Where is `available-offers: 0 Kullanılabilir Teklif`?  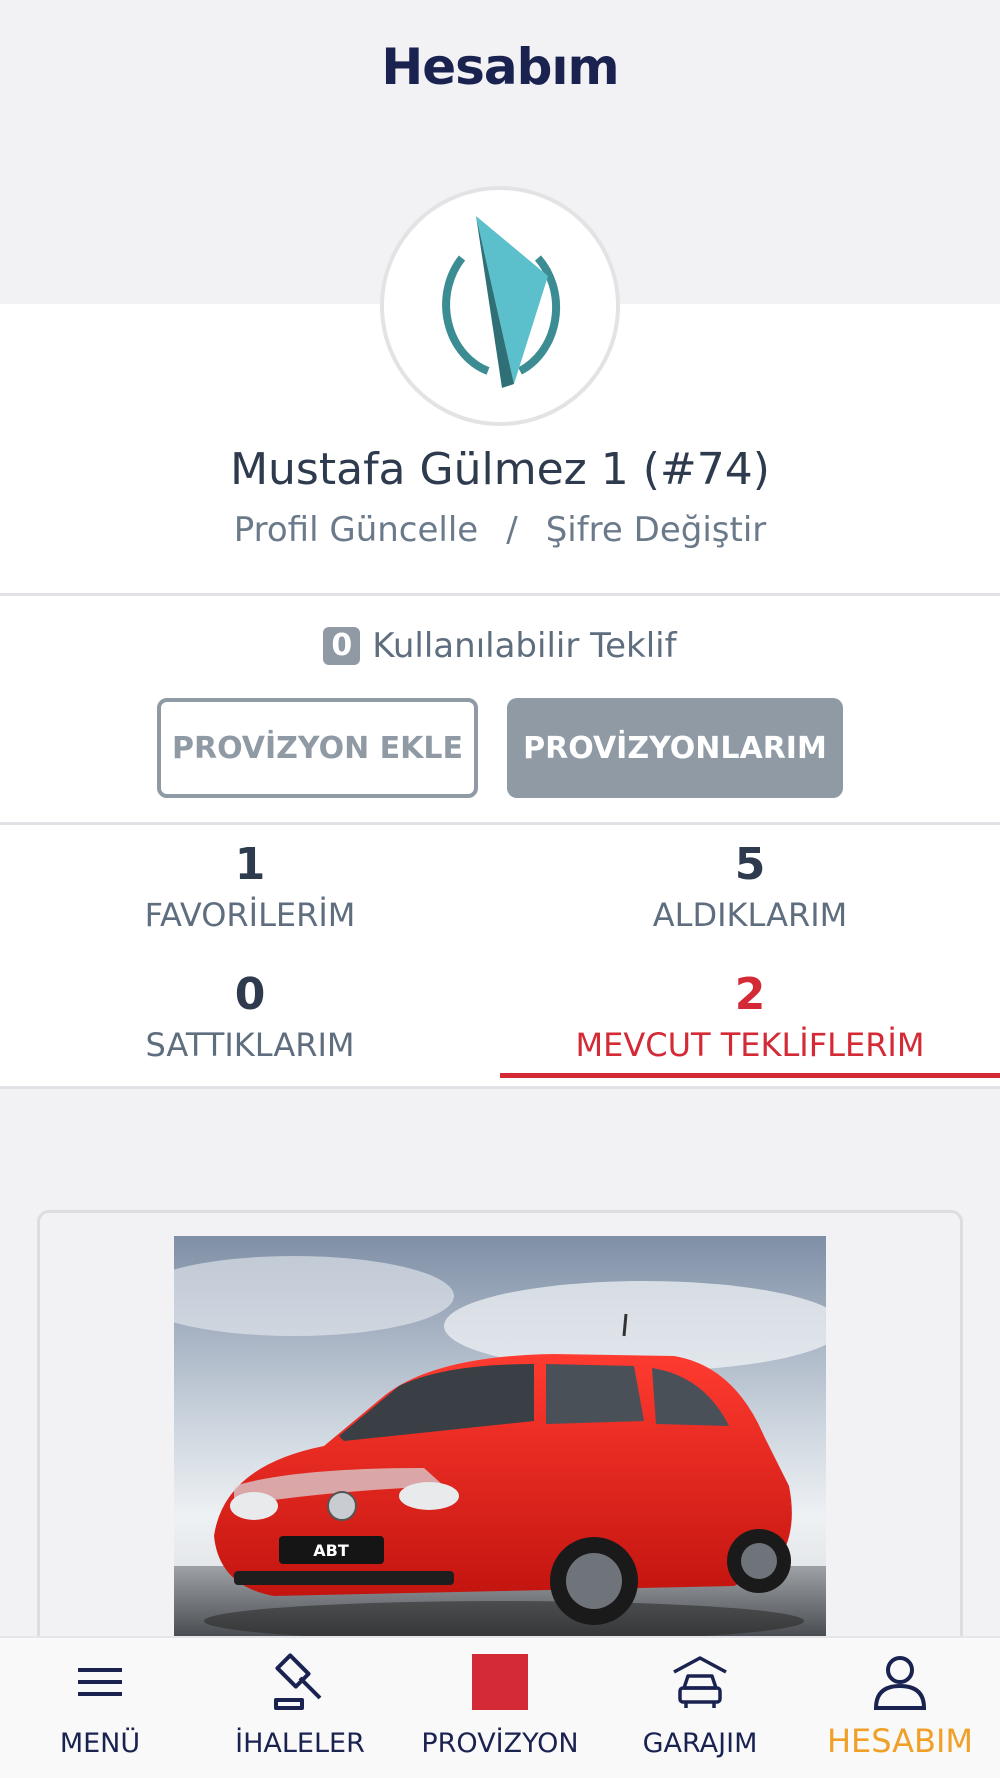
available-offers: 0 Kullanılabilir Teklif is located at coordinates (500, 646).